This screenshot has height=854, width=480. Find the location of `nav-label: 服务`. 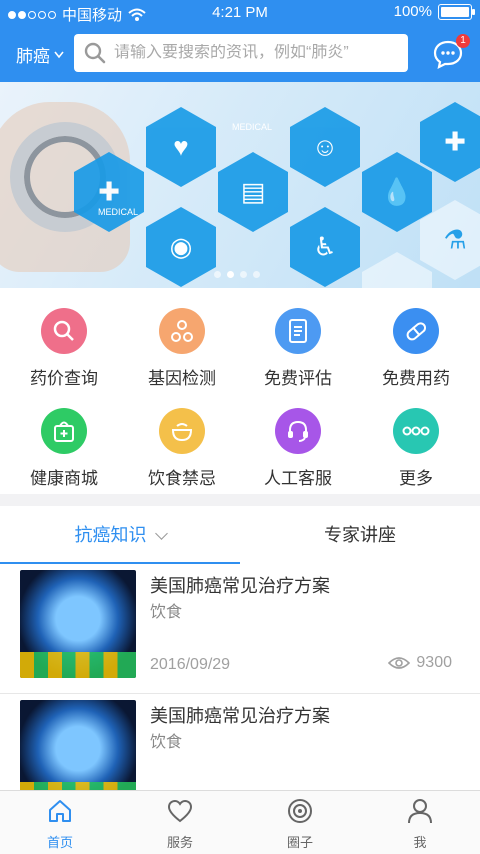

nav-label: 服务 is located at coordinates (179, 842).